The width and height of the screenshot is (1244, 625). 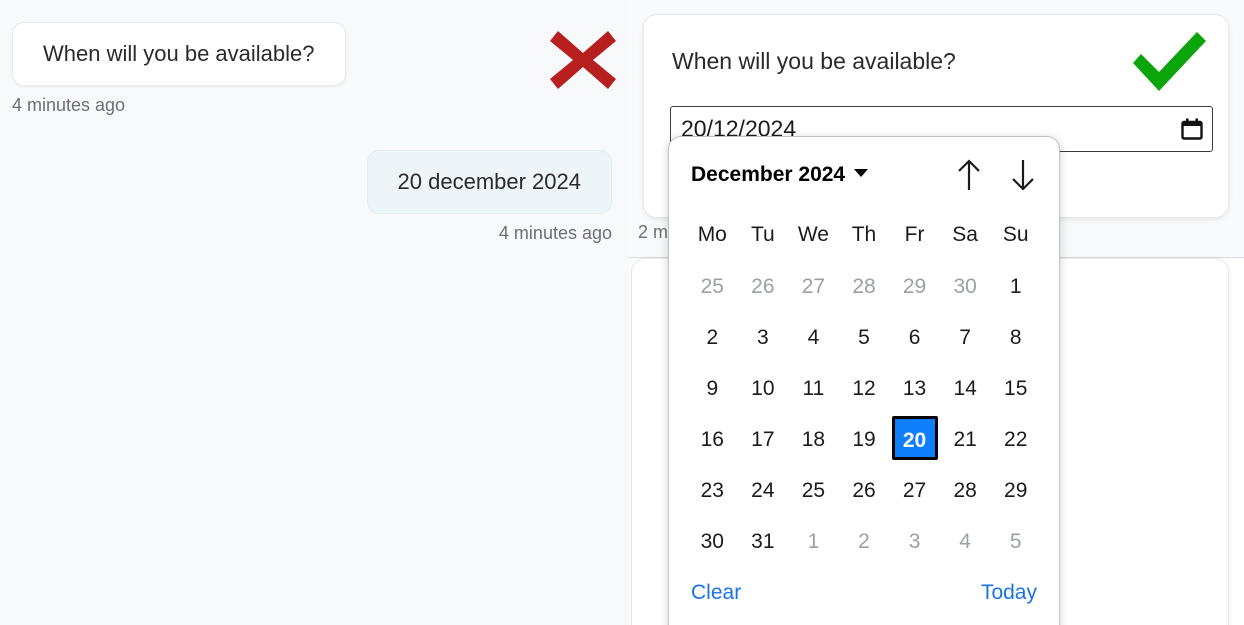 I want to click on calendar-day: 21, so click(x=965, y=439).